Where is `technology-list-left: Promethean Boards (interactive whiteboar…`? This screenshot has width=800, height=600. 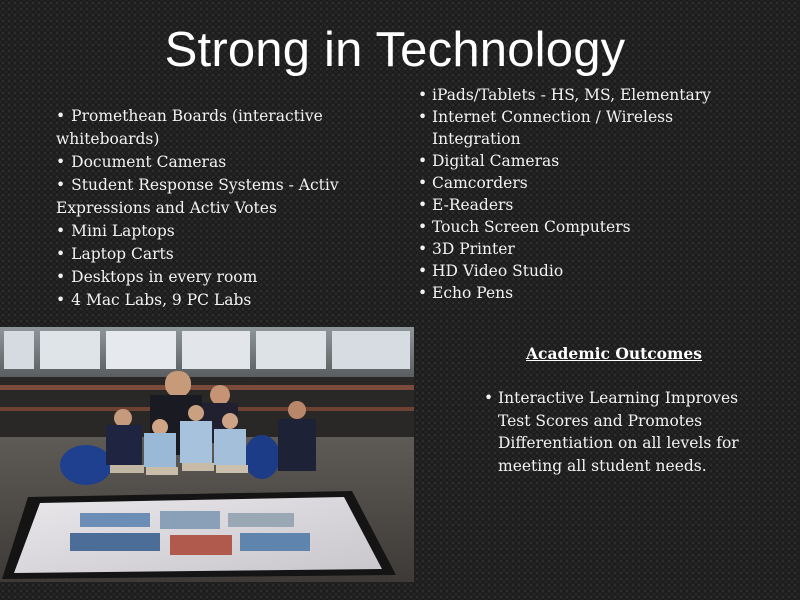
technology-list-left: Promethean Boards (interactive whiteboar… is located at coordinates (216, 208).